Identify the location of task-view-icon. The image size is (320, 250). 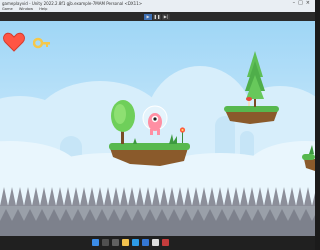
(115, 242).